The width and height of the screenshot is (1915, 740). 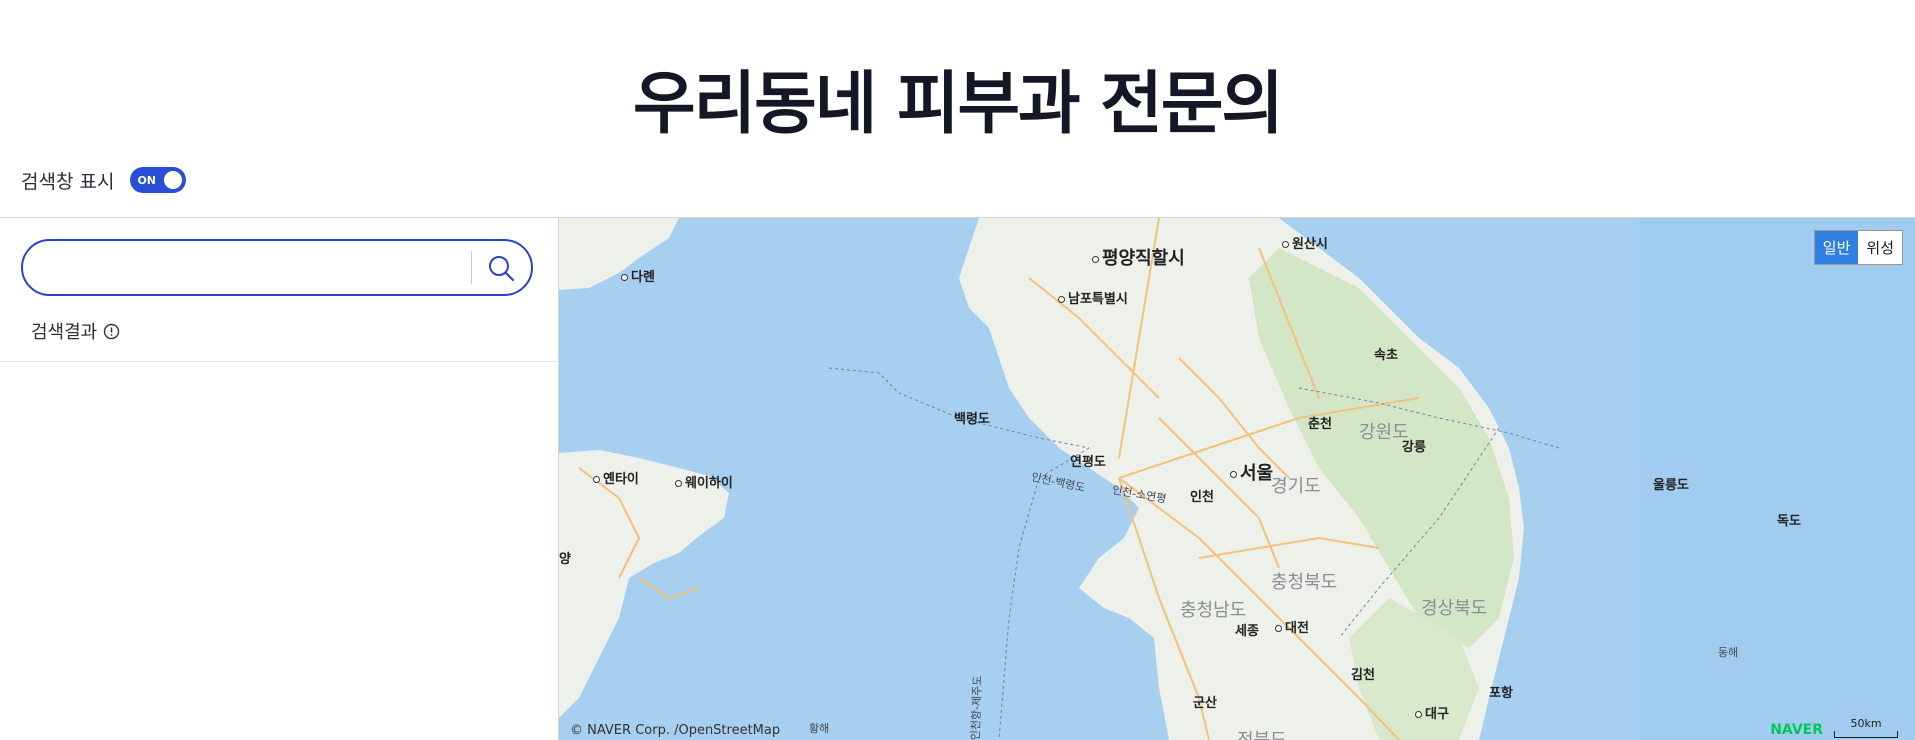 What do you see at coordinates (68, 181) in the screenshot?
I see `toggle-label: 검색창 표시` at bounding box center [68, 181].